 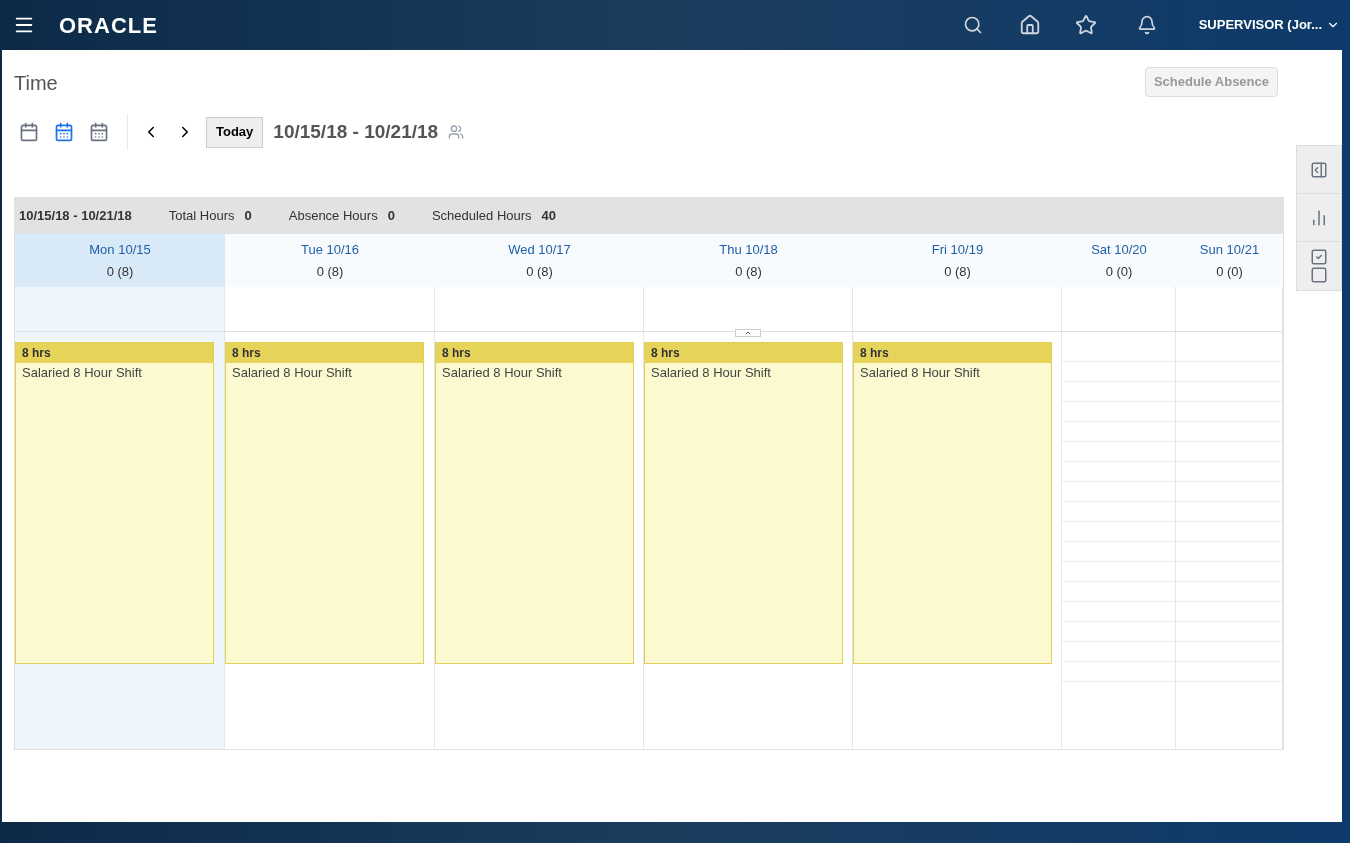 I want to click on people-icon, so click(x=456, y=132).